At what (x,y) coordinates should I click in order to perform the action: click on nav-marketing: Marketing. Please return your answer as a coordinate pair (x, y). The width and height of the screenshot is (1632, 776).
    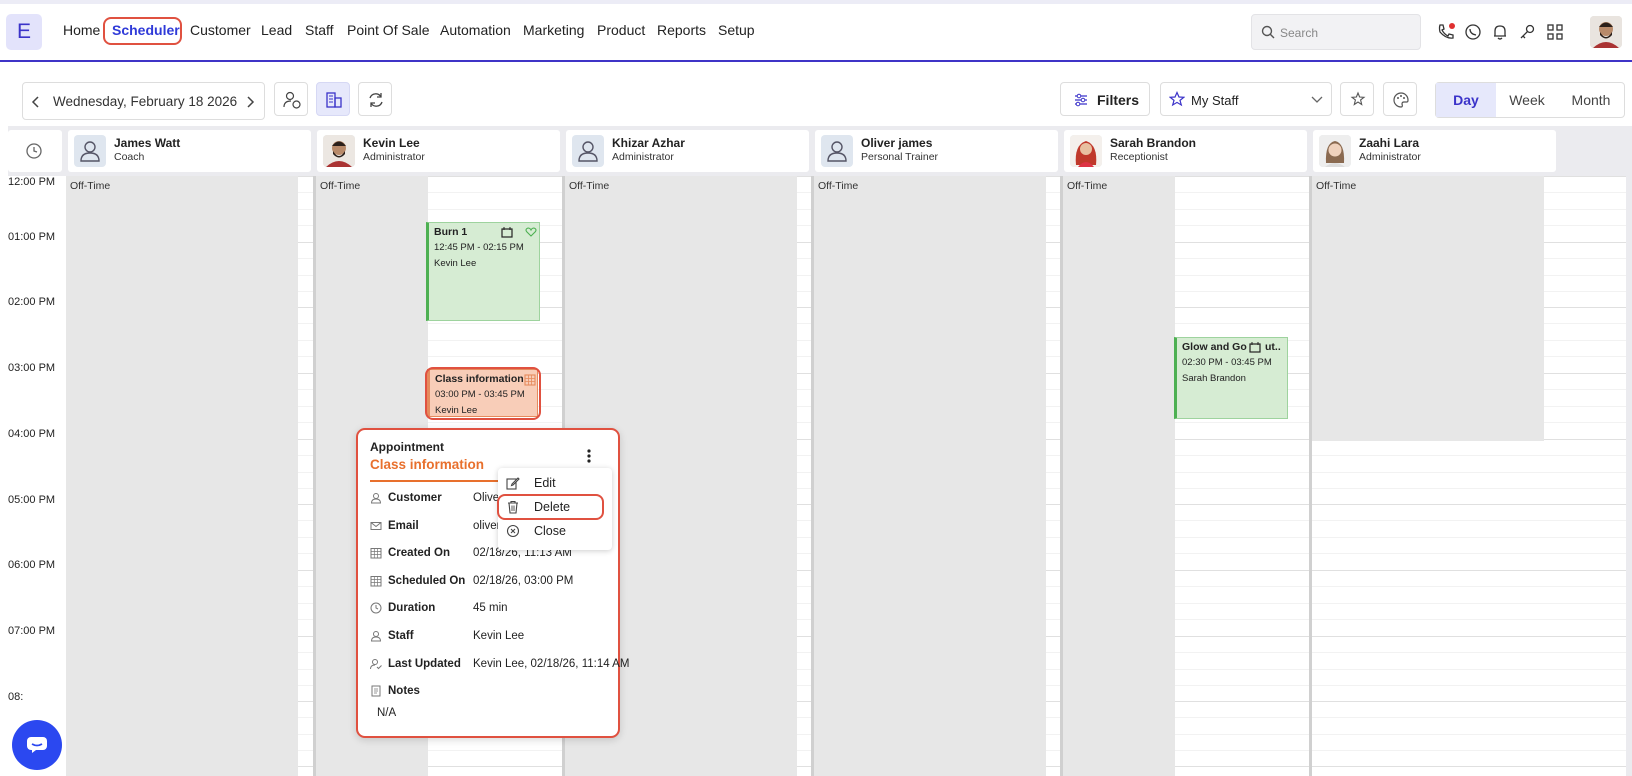
    Looking at the image, I should click on (553, 30).